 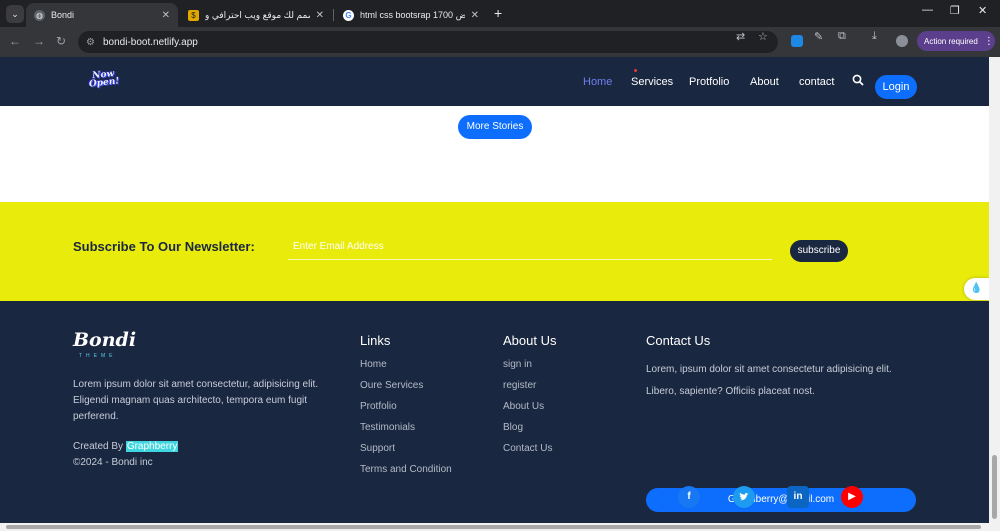 I want to click on bondi-logo-subtitle: THEME, so click(x=98, y=356).